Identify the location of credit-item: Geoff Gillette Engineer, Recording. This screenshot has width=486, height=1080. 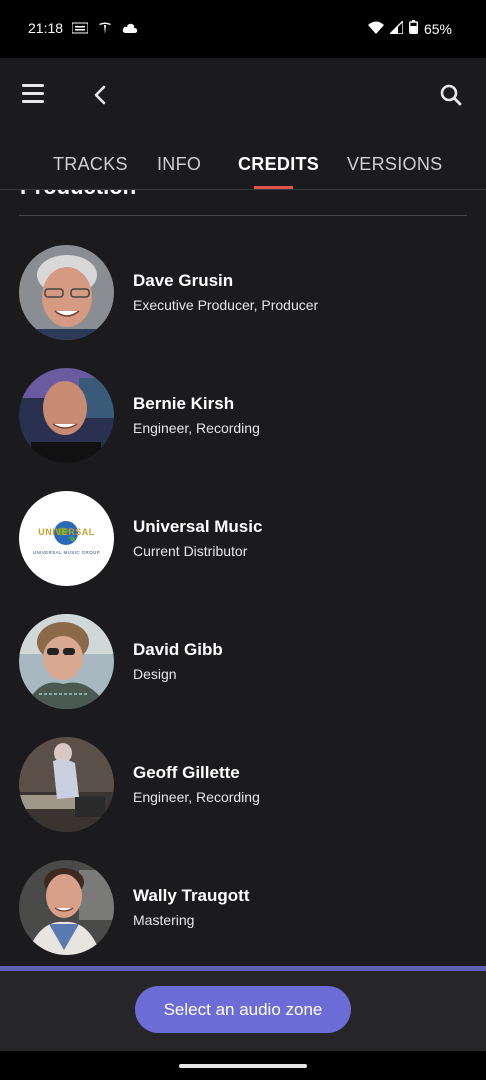
(244, 785).